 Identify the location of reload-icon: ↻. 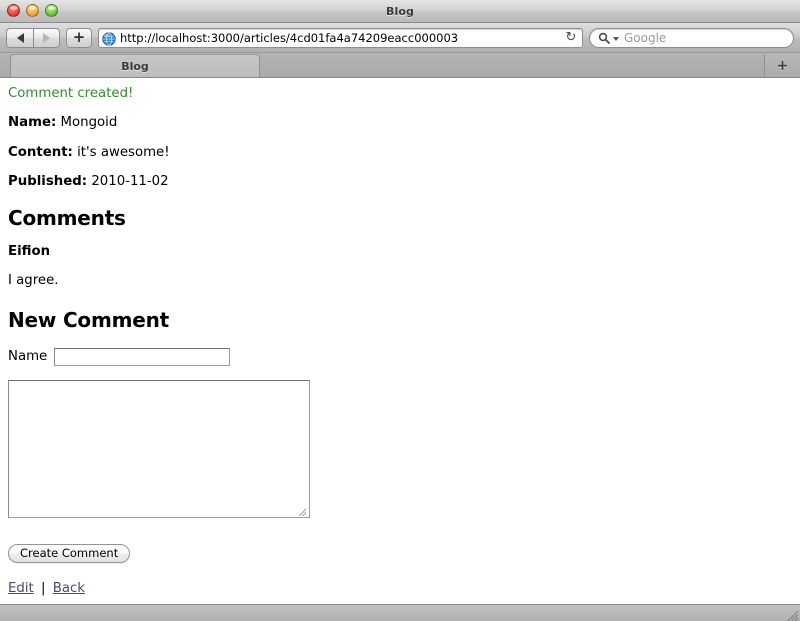
(571, 37).